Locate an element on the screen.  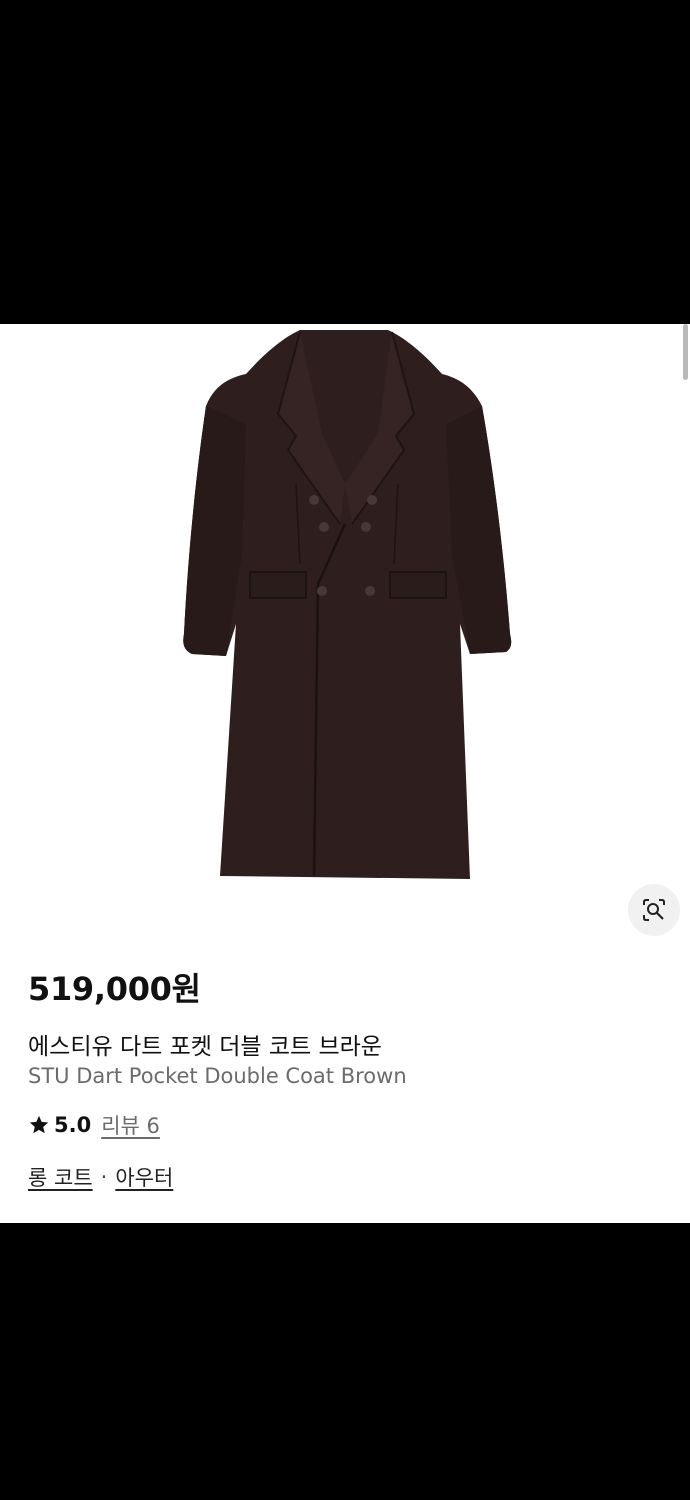
rating-value: 5.0 is located at coordinates (73, 1125).